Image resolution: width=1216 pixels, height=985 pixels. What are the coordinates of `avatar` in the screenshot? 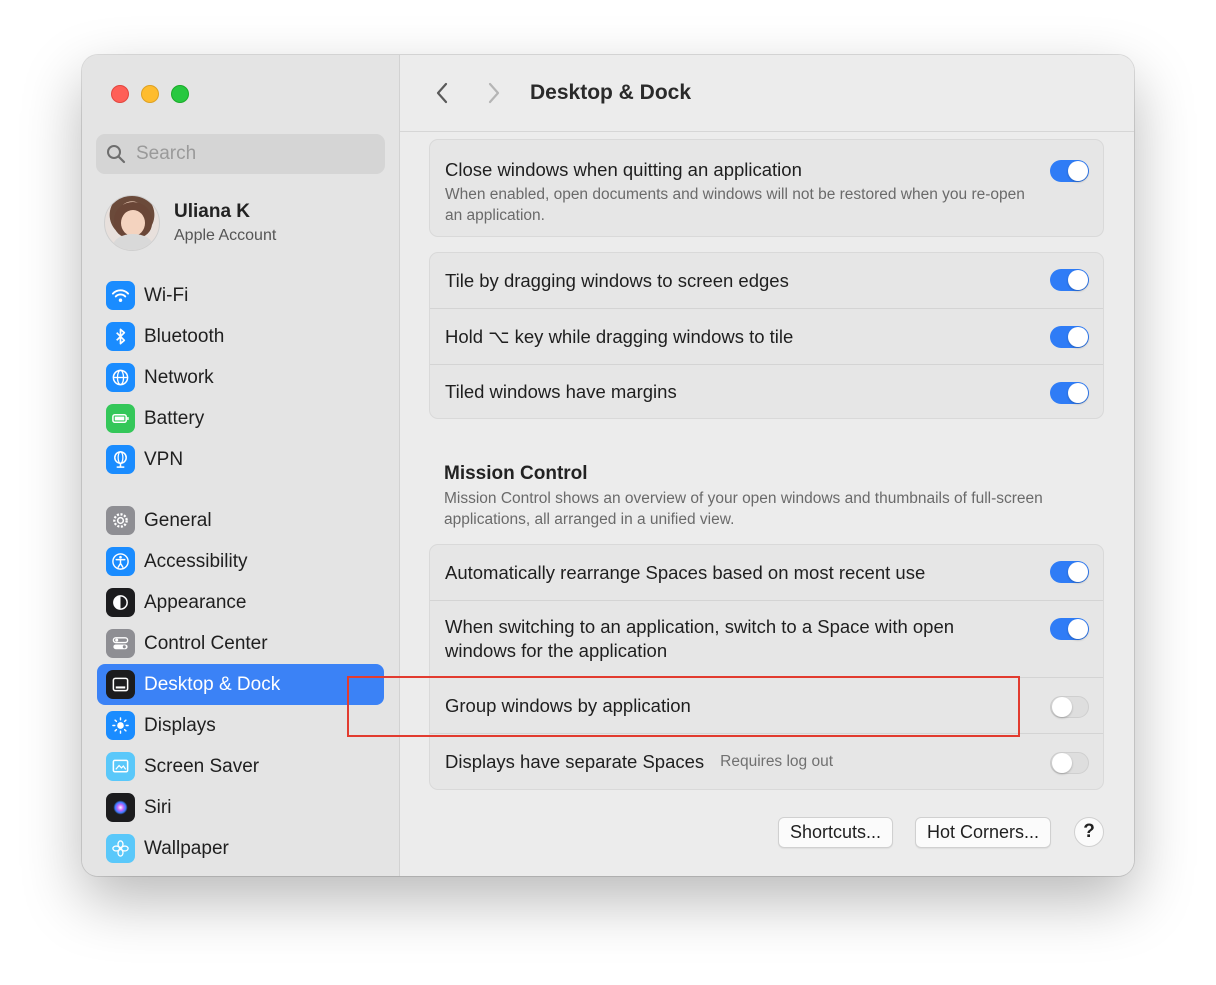 It's located at (132, 223).